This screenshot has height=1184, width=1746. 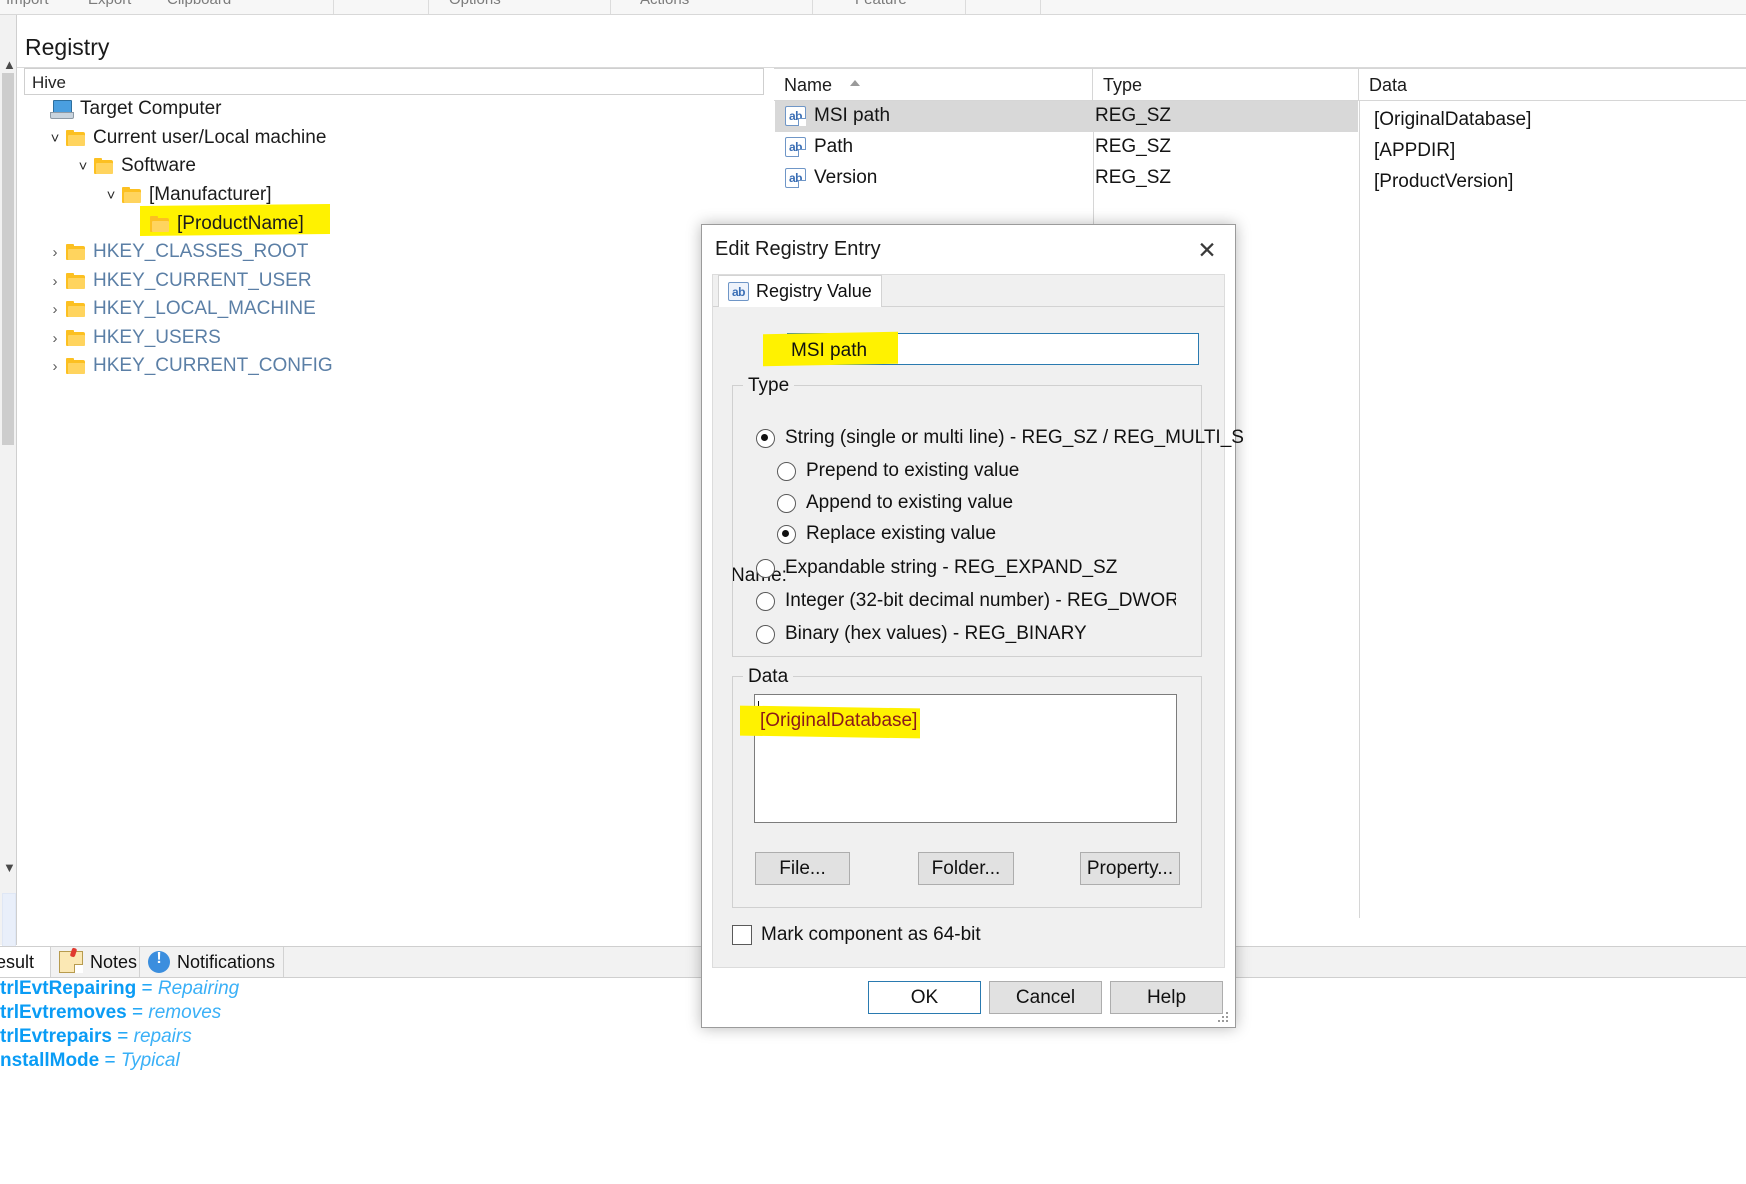 I want to click on ribbon-group-clipboard: Clipboard, so click(x=199, y=4).